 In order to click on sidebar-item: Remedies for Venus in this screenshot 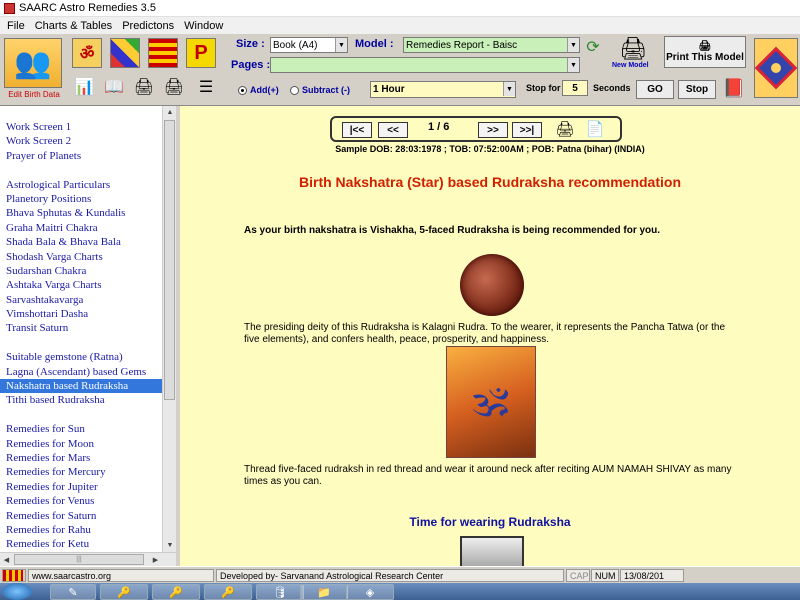, I will do `click(81, 501)`.